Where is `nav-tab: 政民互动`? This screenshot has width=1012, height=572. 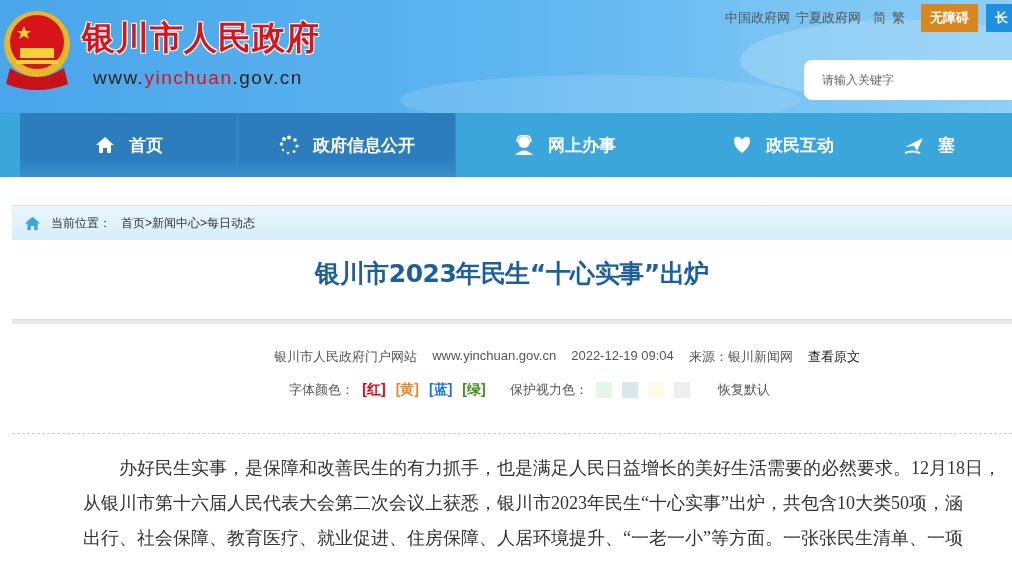 nav-tab: 政民互动 is located at coordinates (783, 145).